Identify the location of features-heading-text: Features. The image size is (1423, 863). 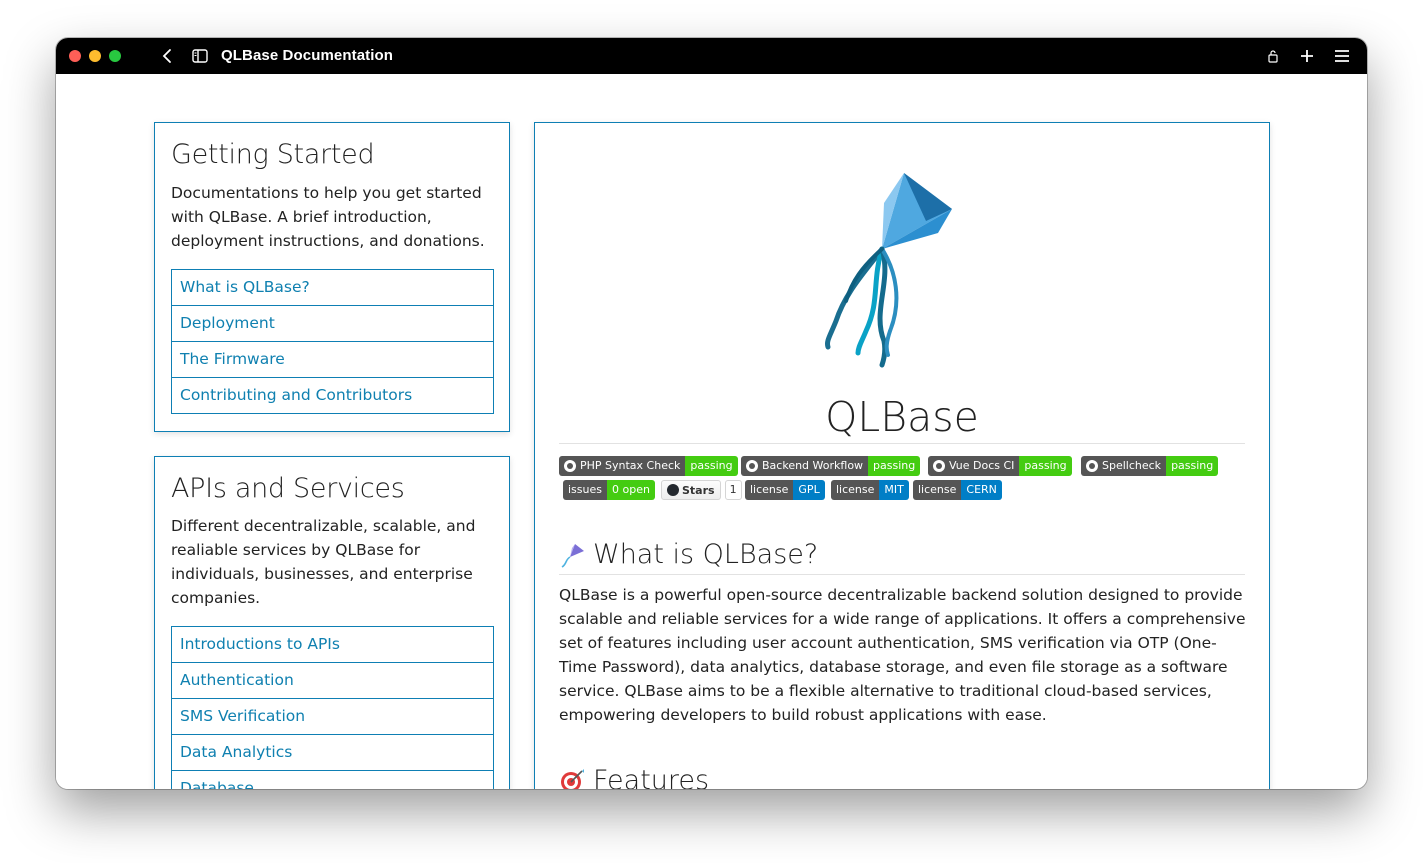
(651, 777).